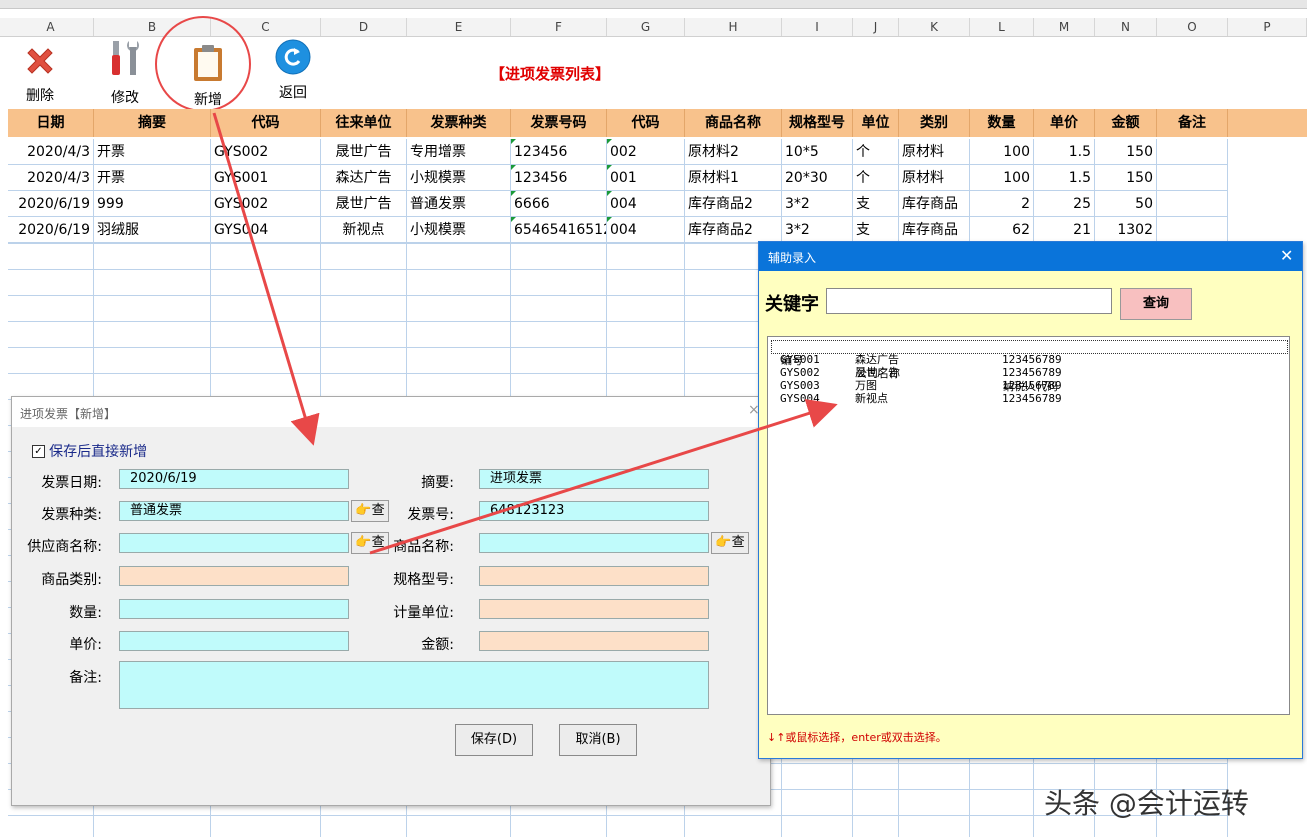 Image resolution: width=1307 pixels, height=837 pixels. Describe the element at coordinates (969, 301) in the screenshot. I see `keyword-input` at that location.